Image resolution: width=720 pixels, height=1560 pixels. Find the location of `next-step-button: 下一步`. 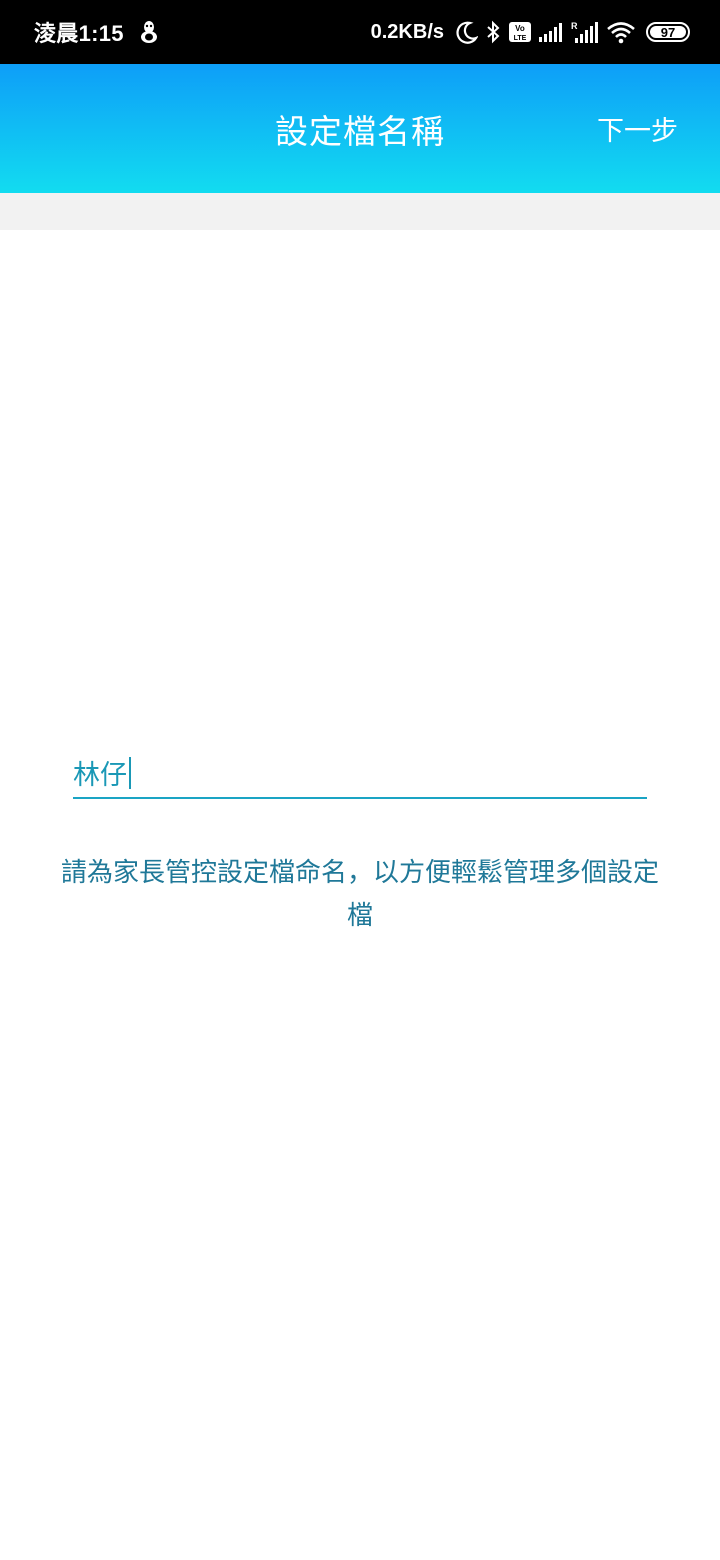

next-step-button: 下一步 is located at coordinates (637, 128).